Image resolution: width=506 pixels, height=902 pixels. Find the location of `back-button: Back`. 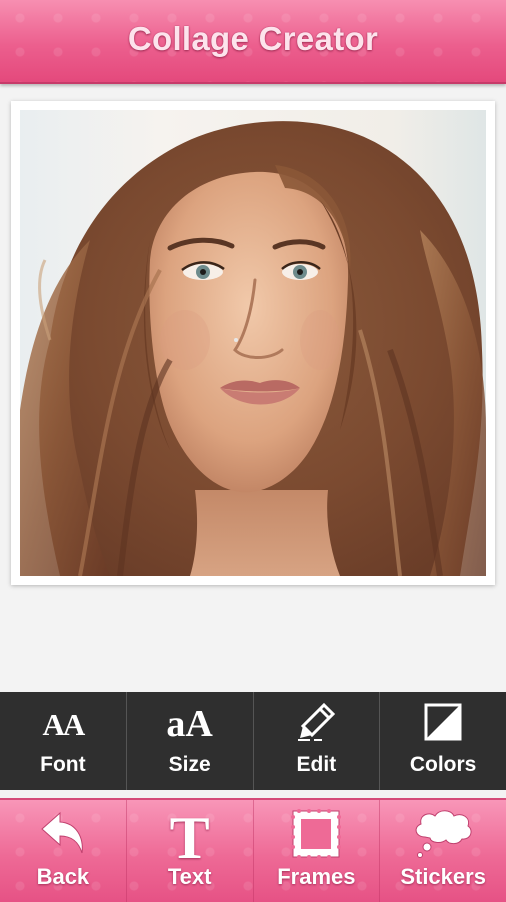

back-button: Back is located at coordinates (63, 851).